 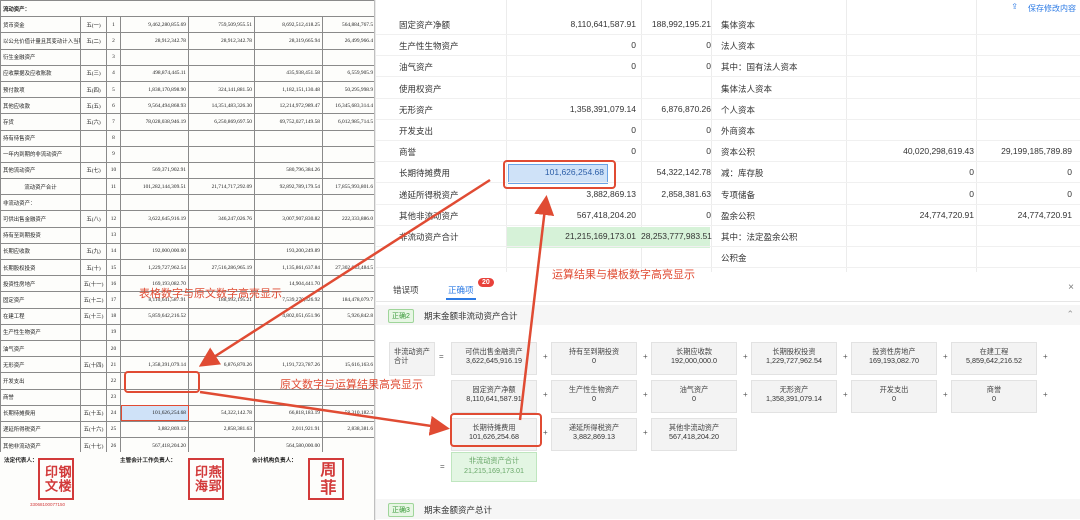 What do you see at coordinates (154, 429) in the screenshot?
I see `doc-cell: 3,882,869.13` at bounding box center [154, 429].